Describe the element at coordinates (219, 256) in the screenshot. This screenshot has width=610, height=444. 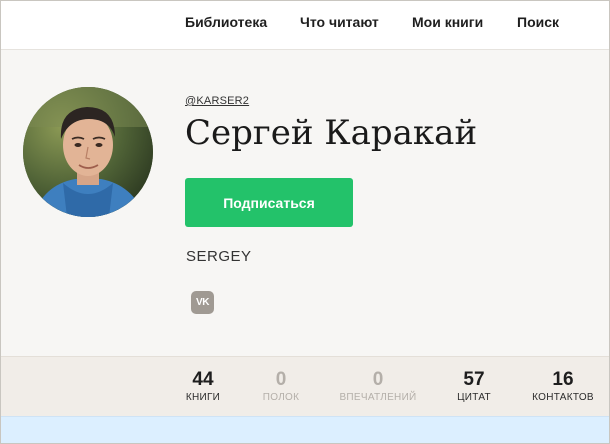
I see `display-name: SERGEY` at that location.